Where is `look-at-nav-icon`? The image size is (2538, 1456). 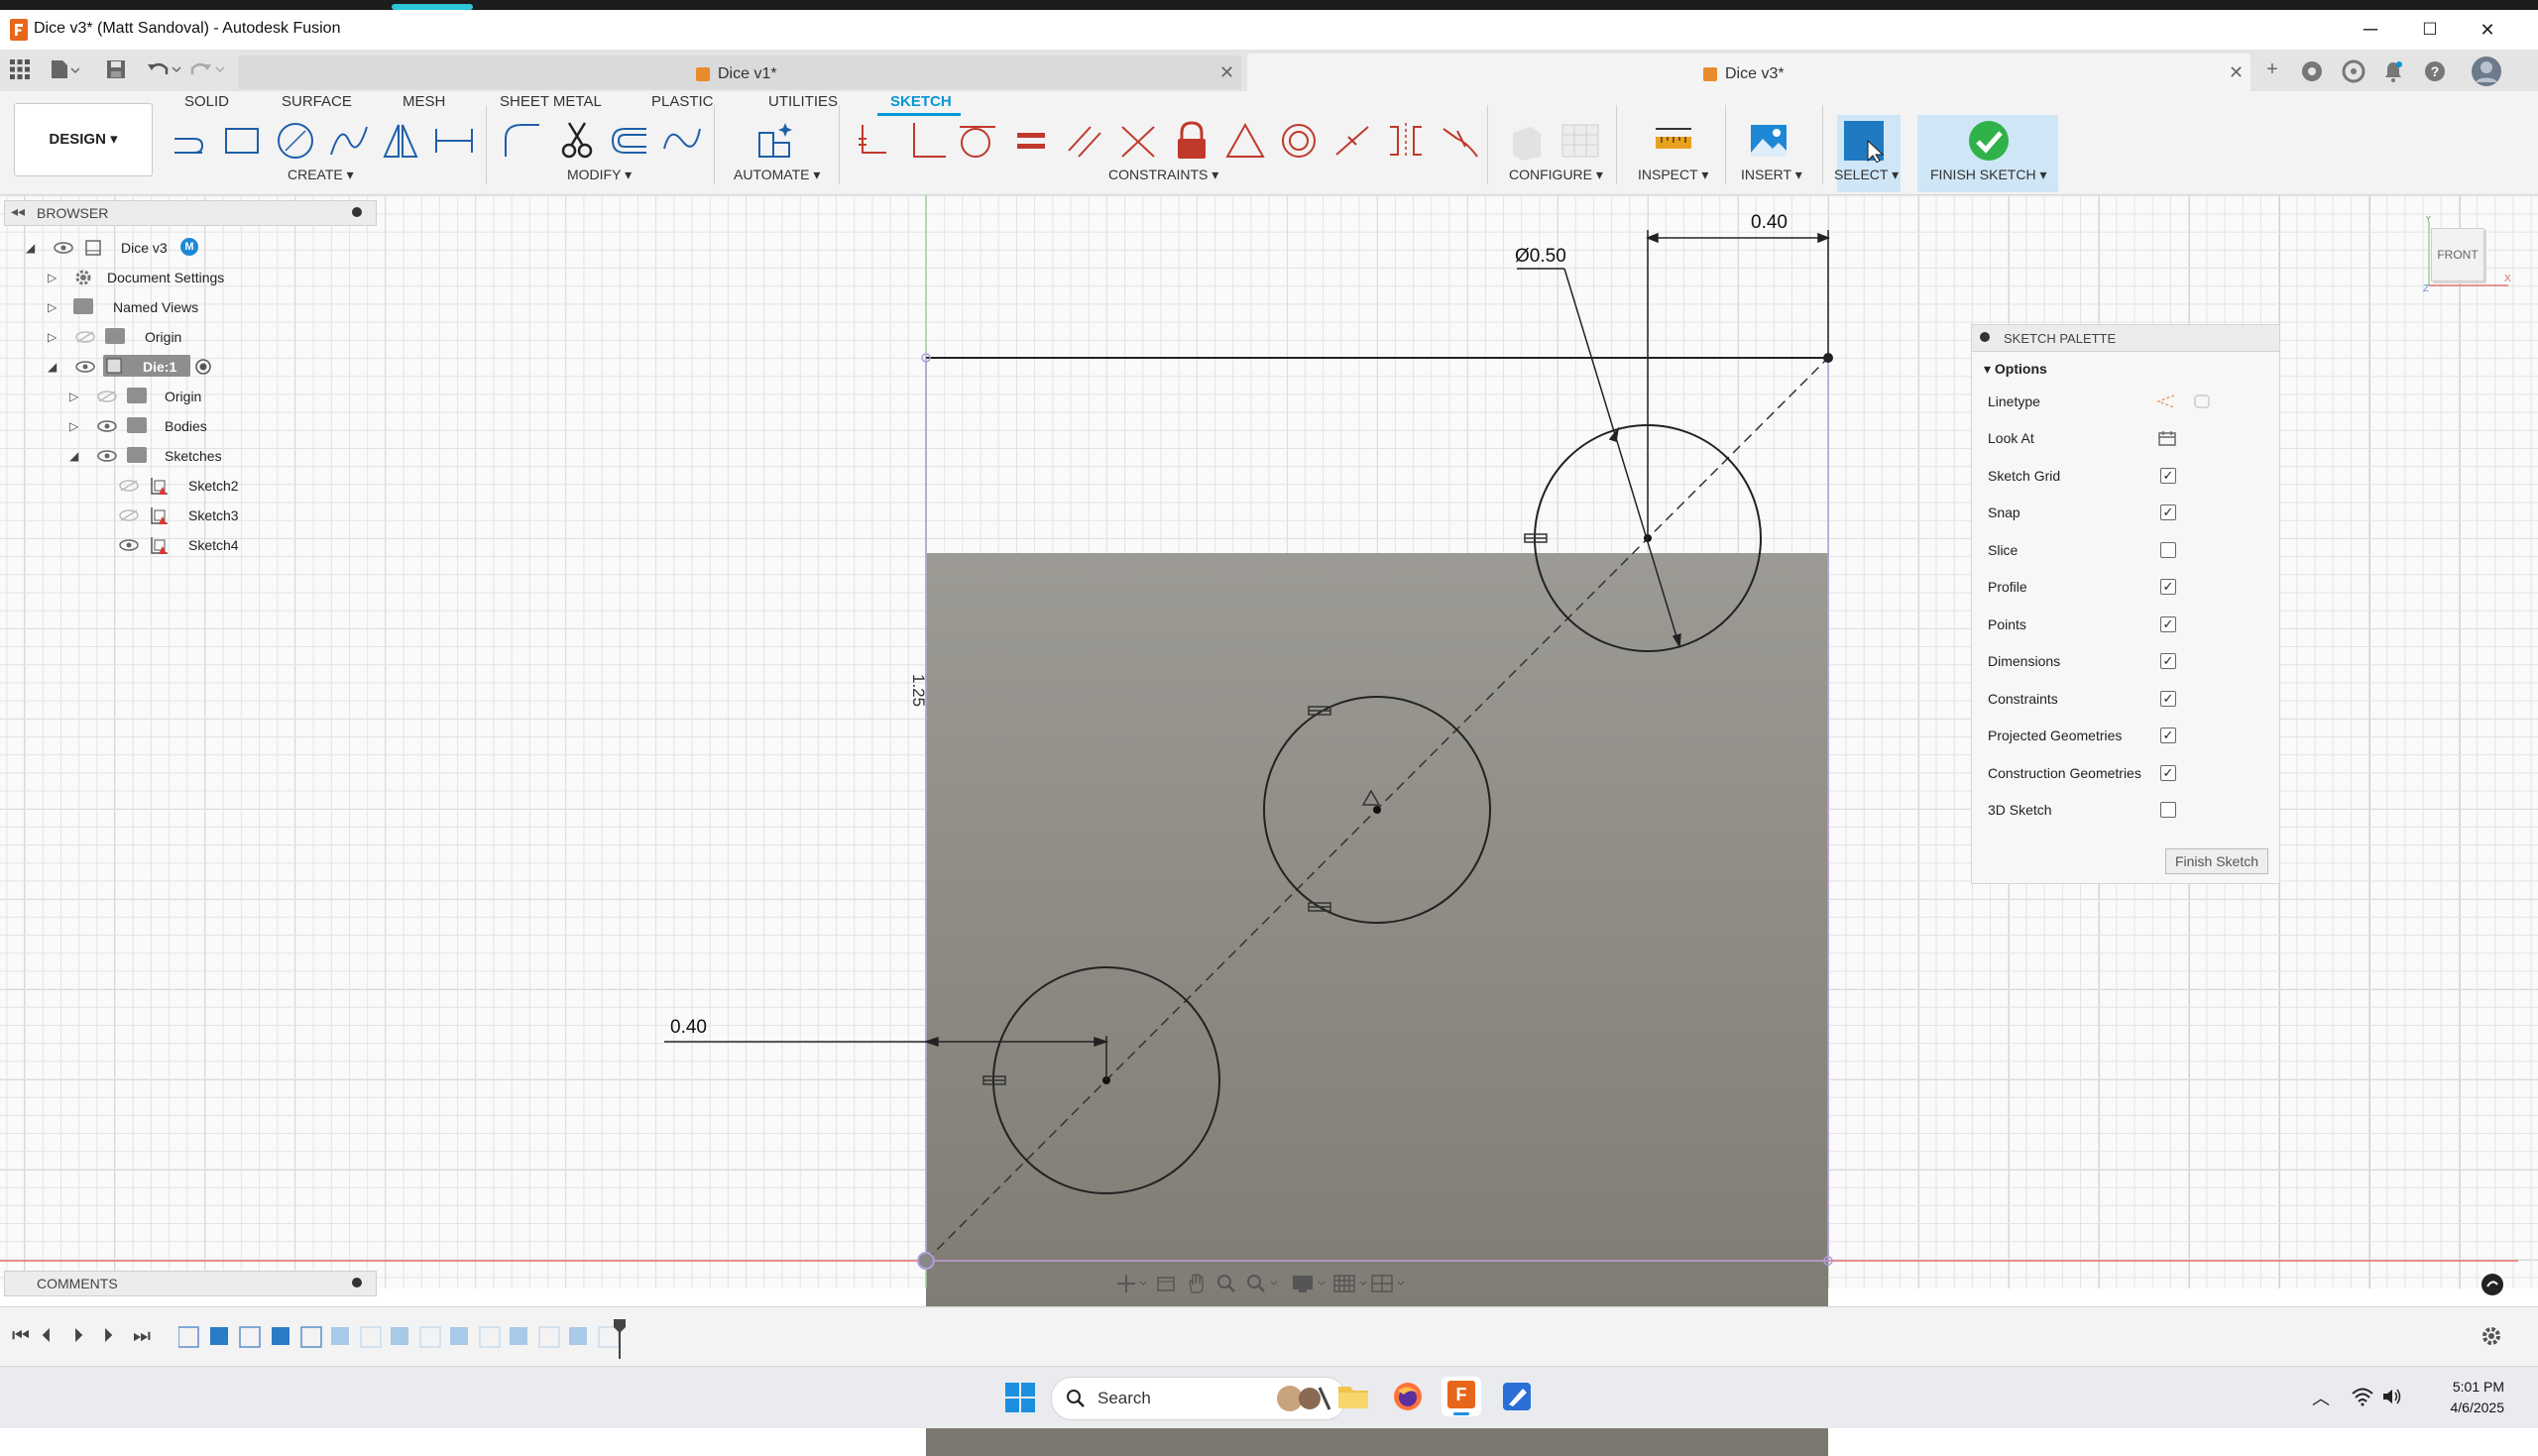
look-at-nav-icon is located at coordinates (1166, 1283).